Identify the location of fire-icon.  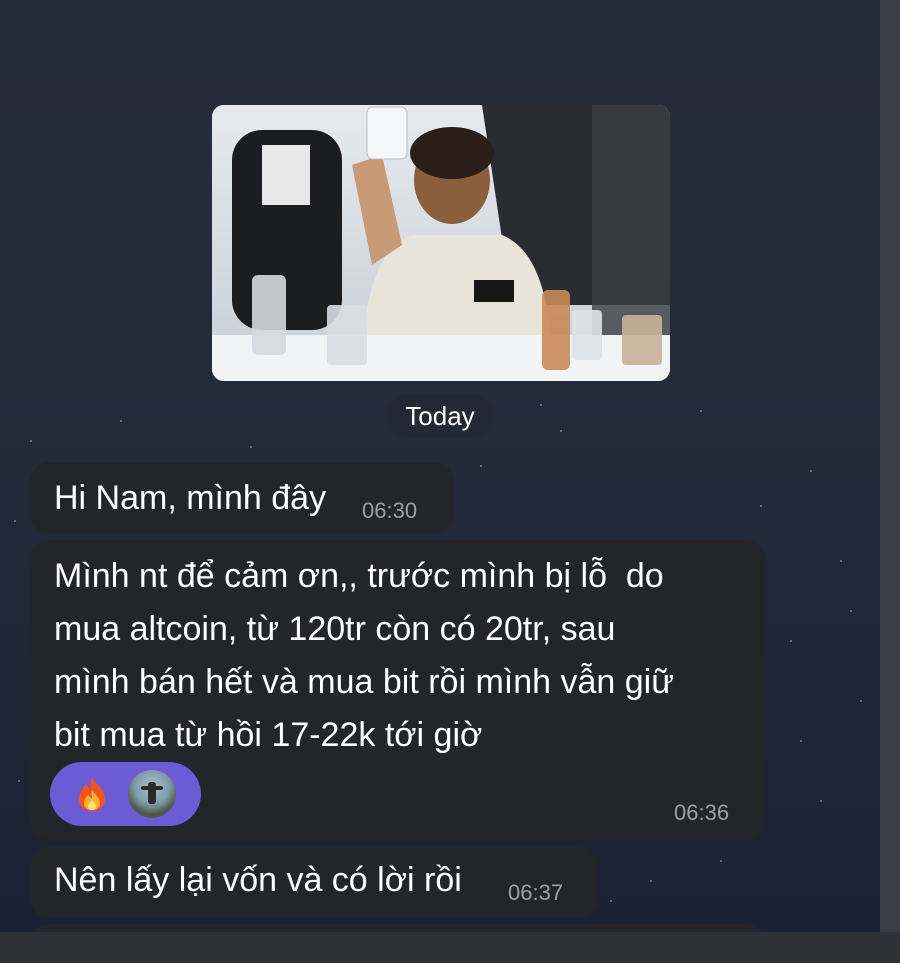
(92, 794).